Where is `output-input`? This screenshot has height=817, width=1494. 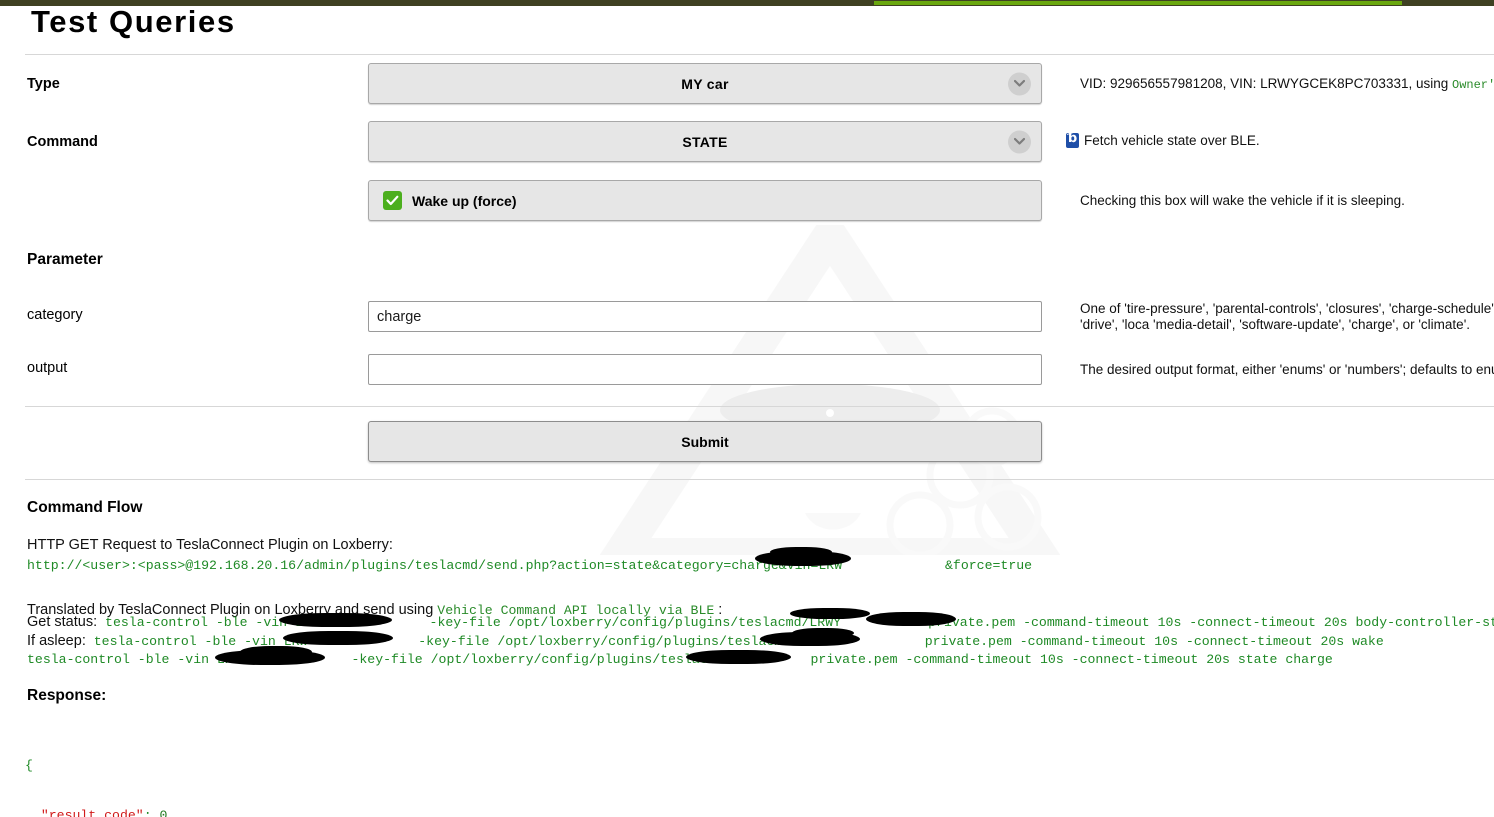 output-input is located at coordinates (705, 369).